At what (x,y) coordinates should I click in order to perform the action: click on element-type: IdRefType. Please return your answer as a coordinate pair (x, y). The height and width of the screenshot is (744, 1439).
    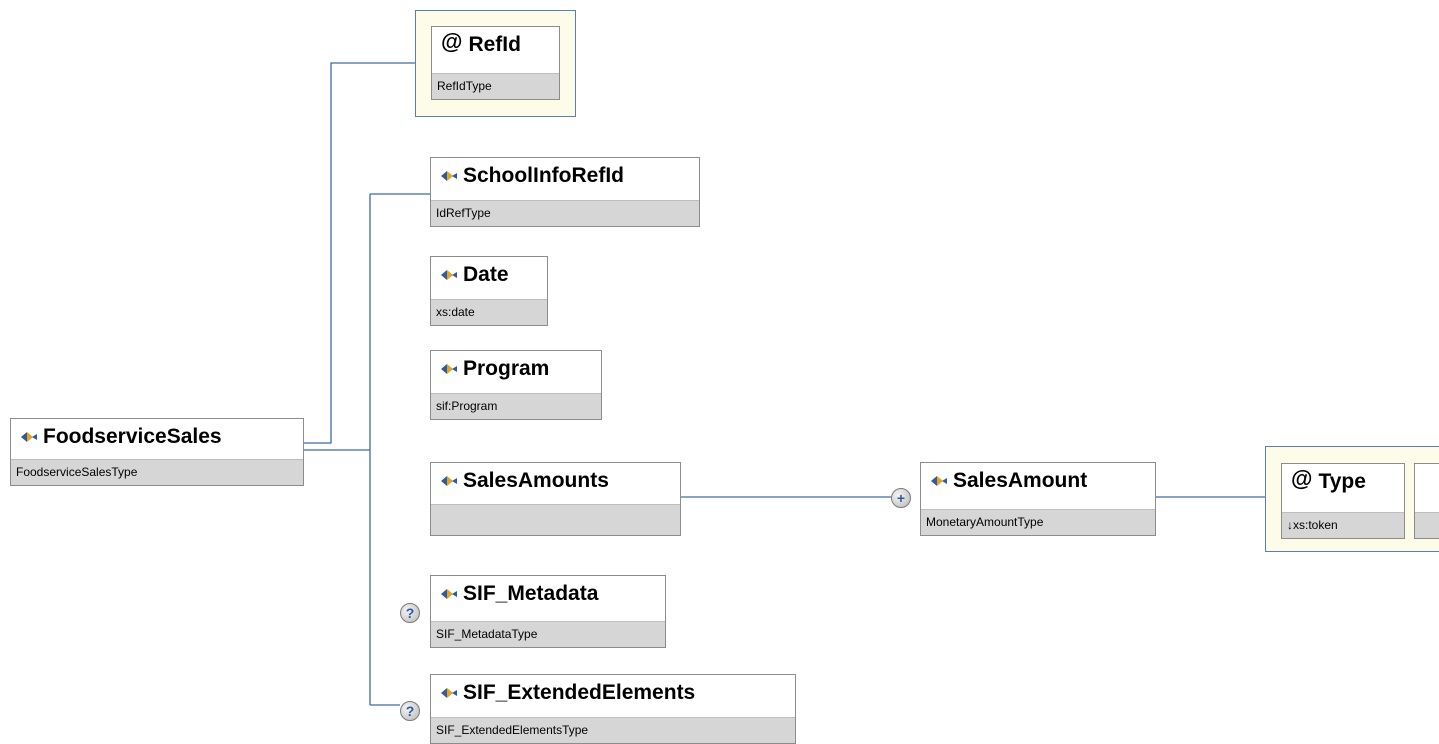
    Looking at the image, I should click on (565, 213).